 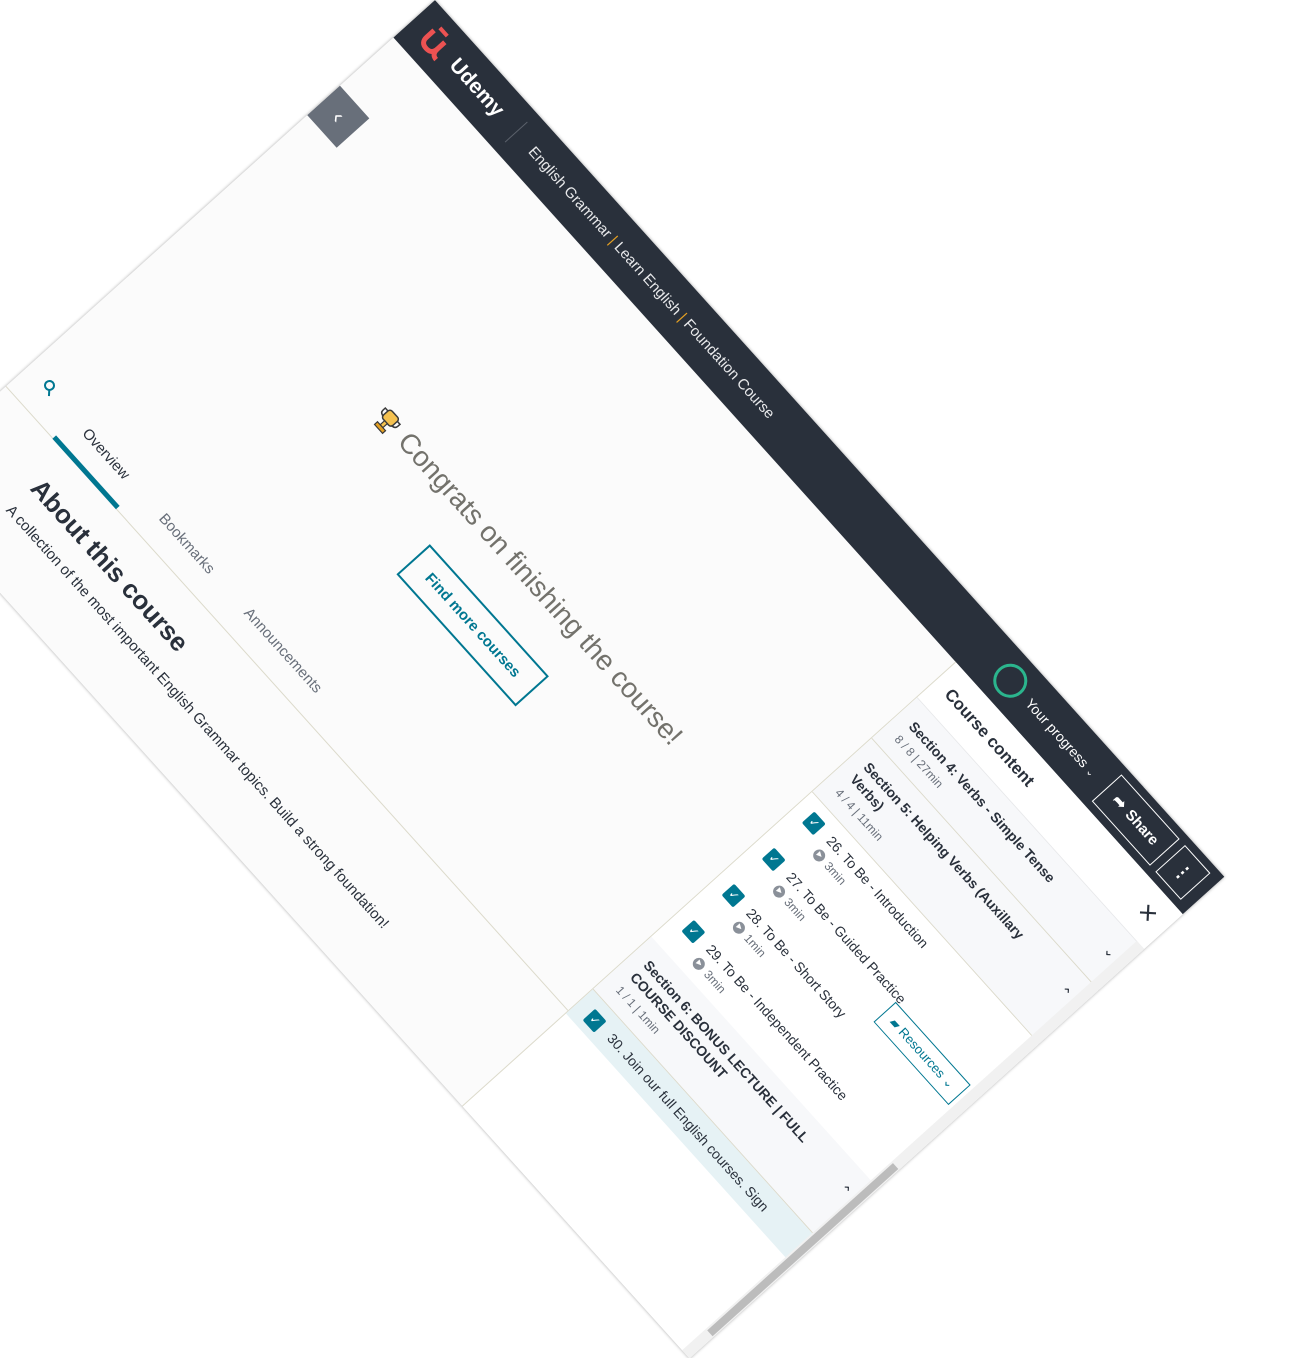 I want to click on vertical-dots-icon: ⋮, so click(x=1183, y=872).